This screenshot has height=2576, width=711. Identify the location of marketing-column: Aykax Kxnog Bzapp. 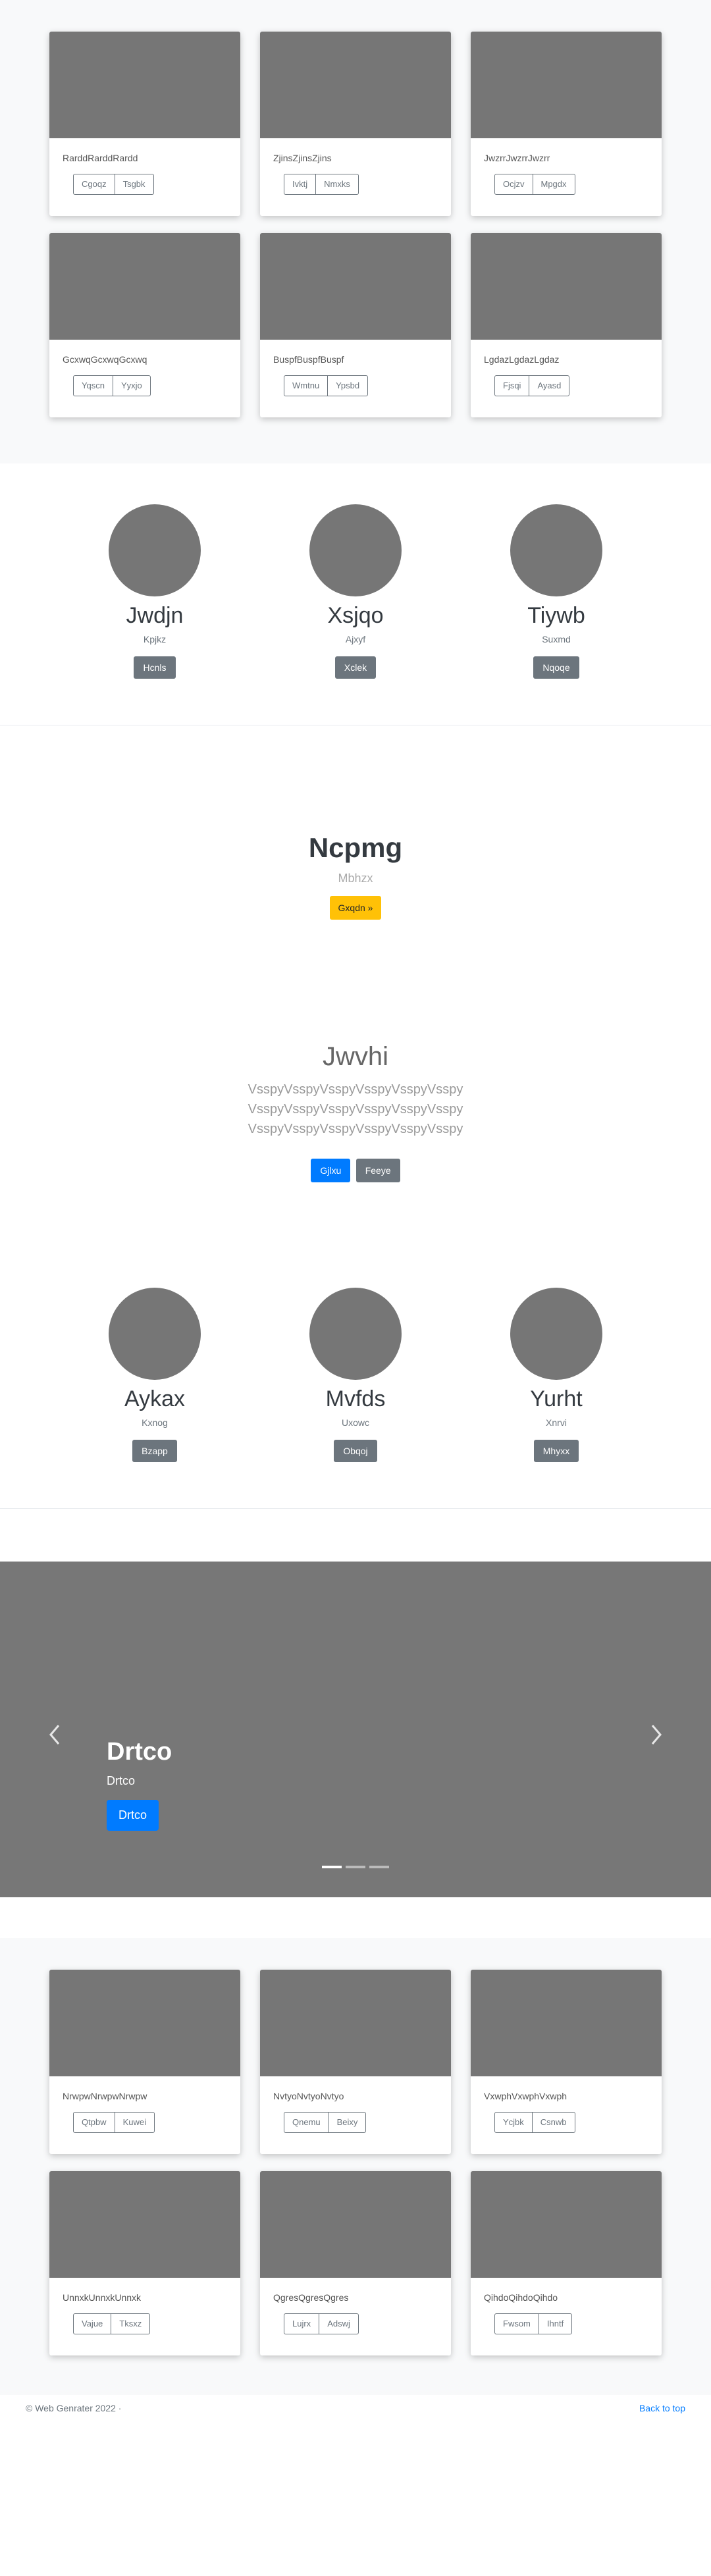
(154, 1375).